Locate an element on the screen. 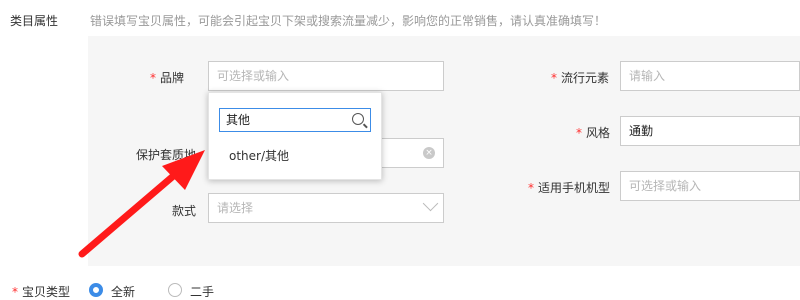 This screenshot has height=300, width=800. radio-new-label: 全新 is located at coordinates (123, 292).